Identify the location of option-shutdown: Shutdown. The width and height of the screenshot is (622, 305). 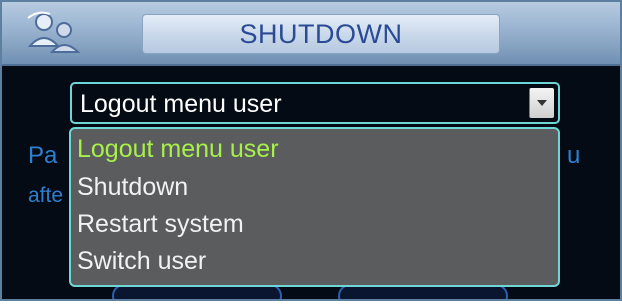
(132, 187).